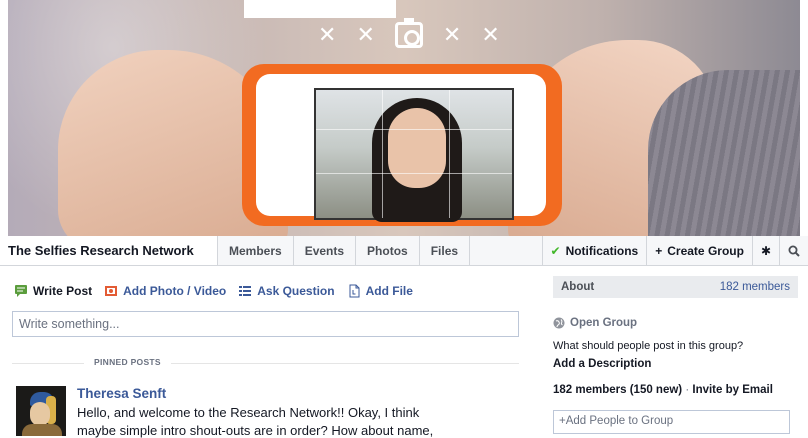 The image size is (808, 438). I want to click on members-summary: 182 members (150 new), so click(617, 390).